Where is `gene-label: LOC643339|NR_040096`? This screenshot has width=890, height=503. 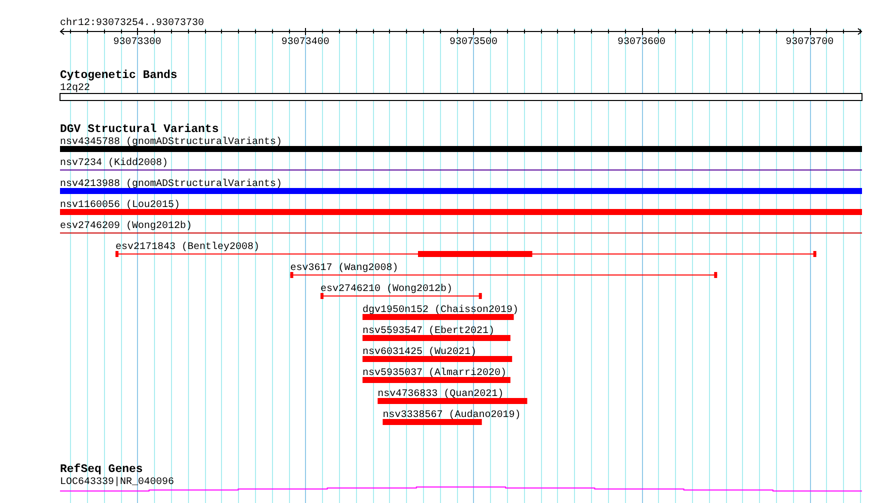
gene-label: LOC643339|NR_040096 is located at coordinates (117, 482).